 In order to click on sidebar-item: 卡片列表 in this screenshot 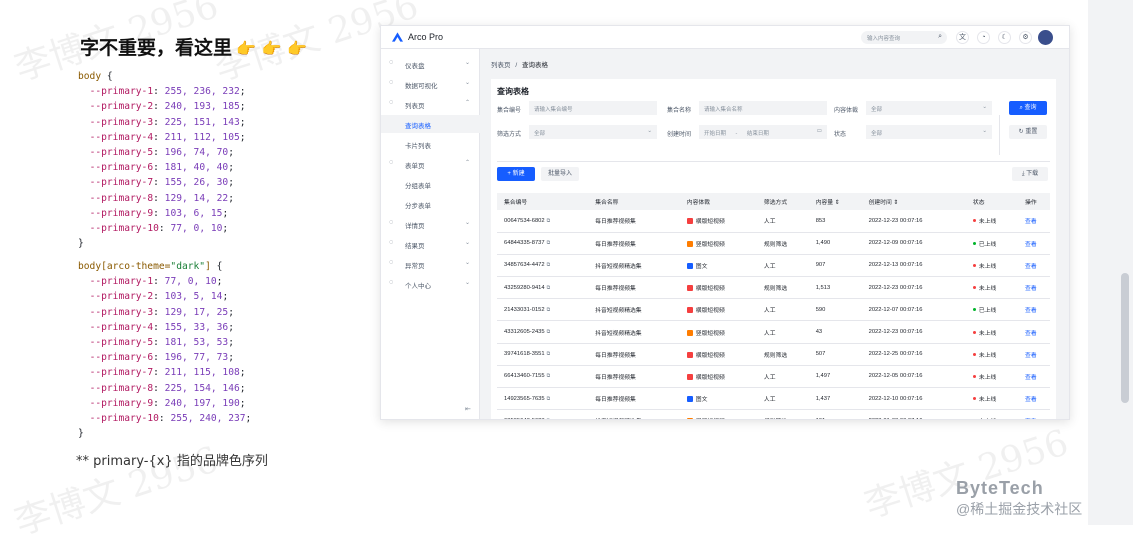, I will do `click(430, 144)`.